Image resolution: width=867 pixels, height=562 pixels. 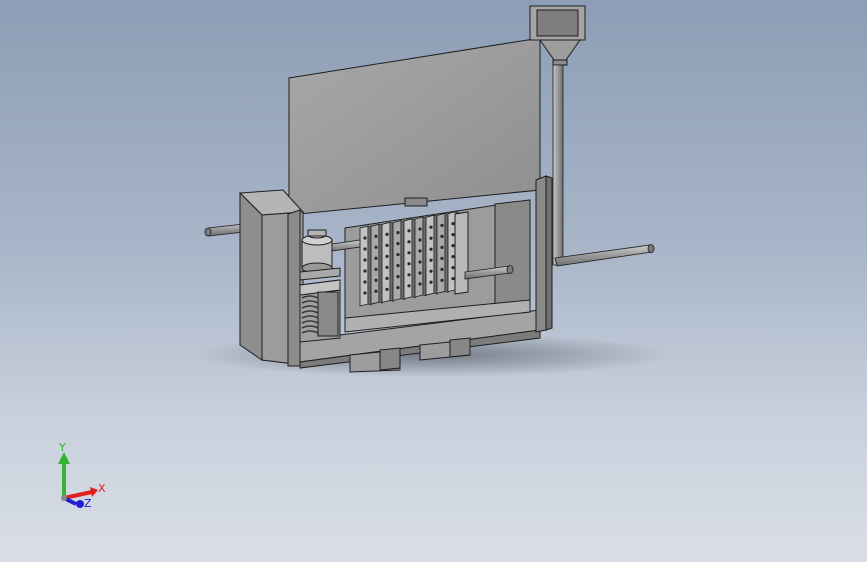 I want to click on top-bracket, so click(x=416, y=202).